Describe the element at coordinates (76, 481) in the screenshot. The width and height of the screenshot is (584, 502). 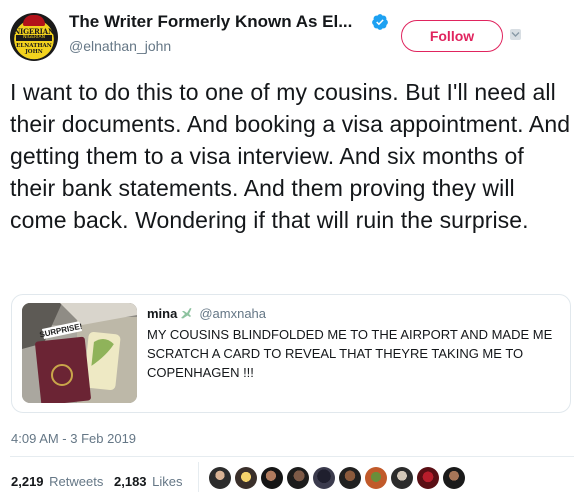
I see `retweets-label: Retweets` at that location.